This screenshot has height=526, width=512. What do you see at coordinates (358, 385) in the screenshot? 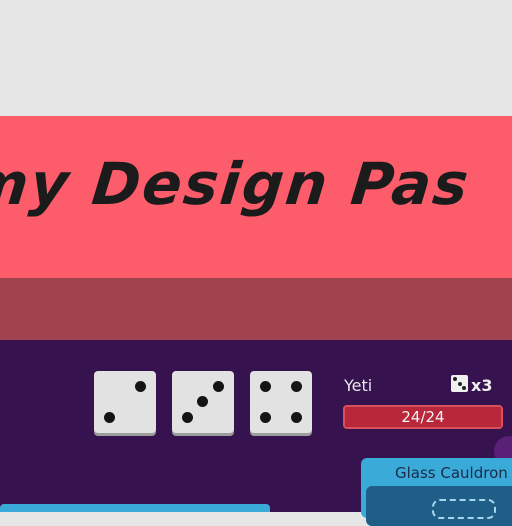
I see `enemy-name: Yeti` at bounding box center [358, 385].